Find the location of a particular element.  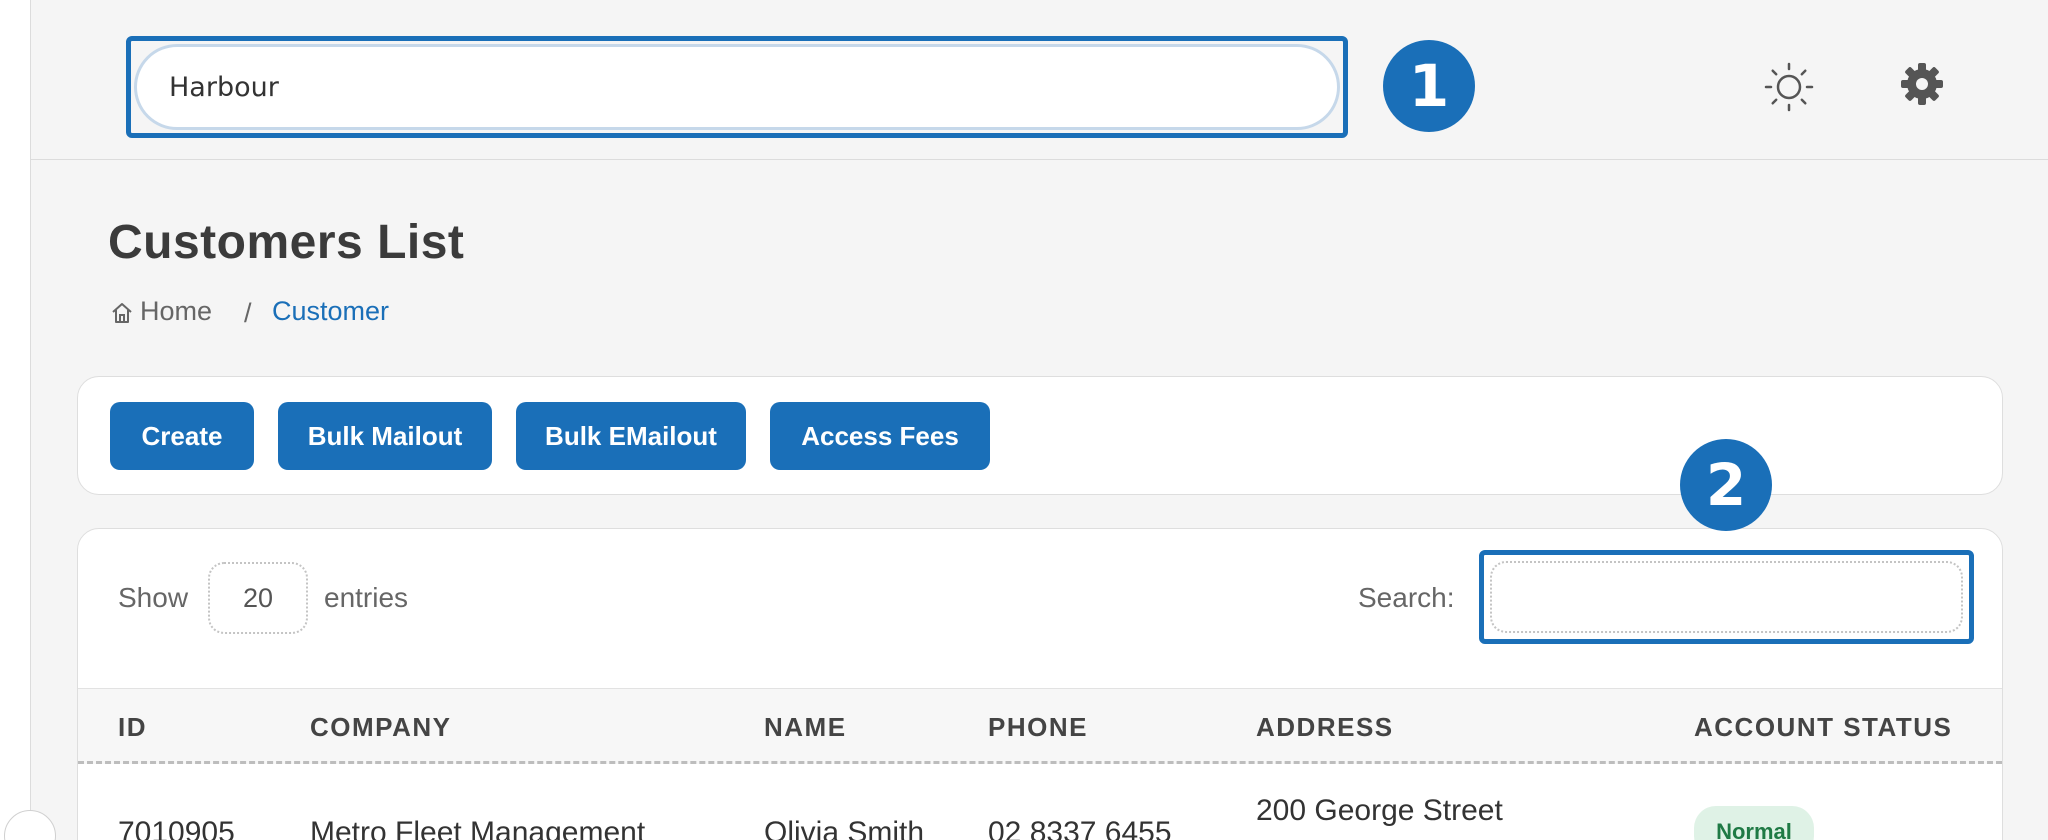

column-header-phone: PHONE is located at coordinates (1038, 727).